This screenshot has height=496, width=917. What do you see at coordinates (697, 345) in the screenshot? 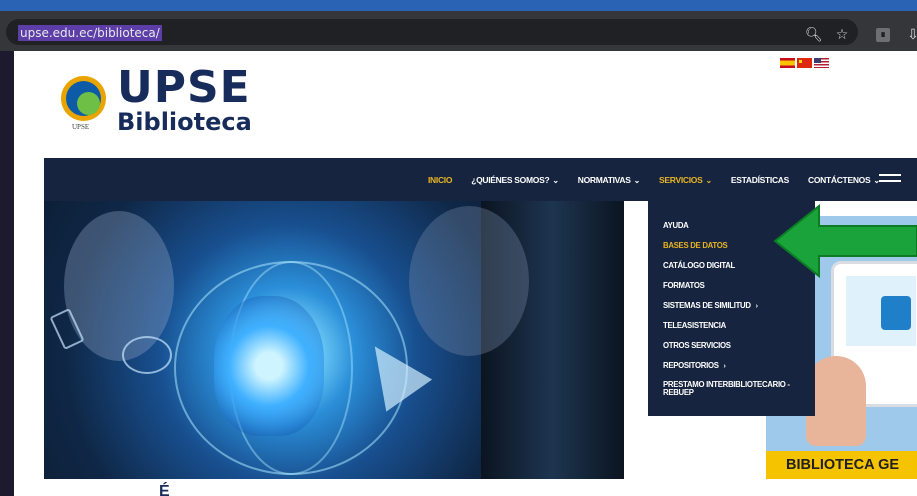
I see `dropdown-item-otros-servicios: OTROS SERVICIOS` at bounding box center [697, 345].